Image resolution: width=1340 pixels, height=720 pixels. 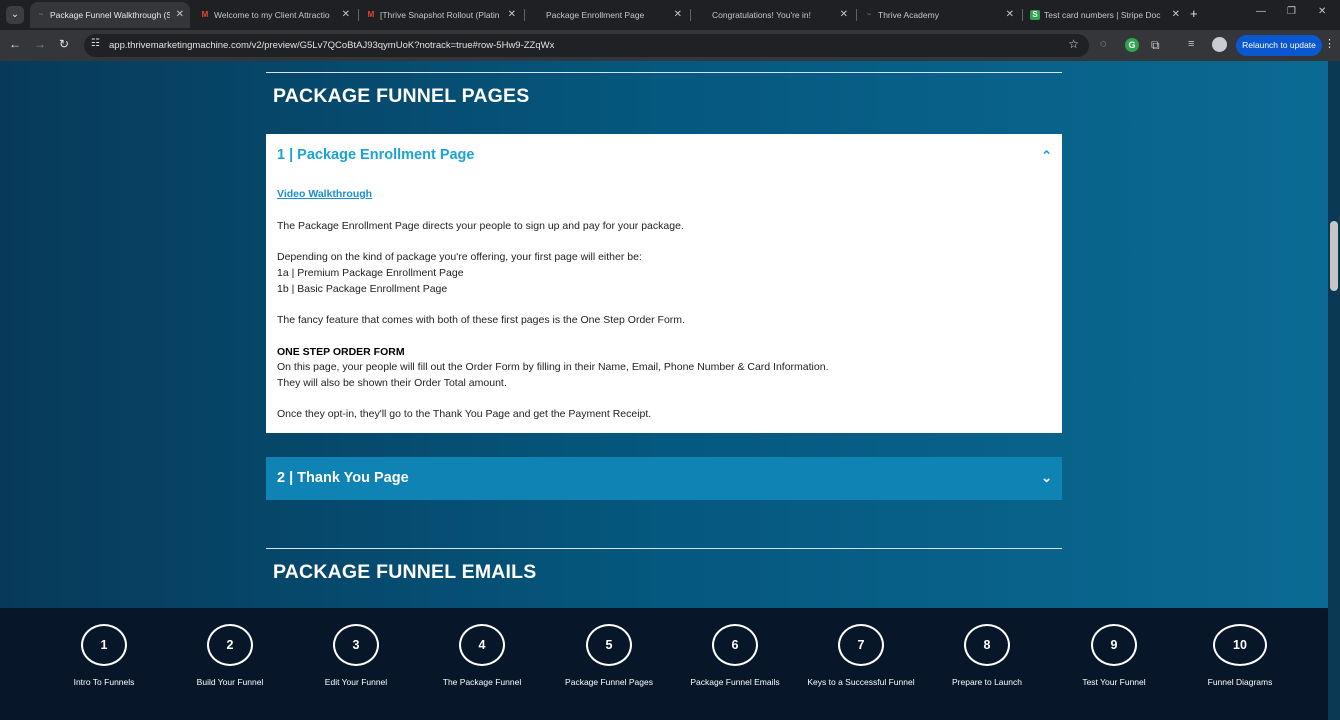 I want to click on step-number-circle: 4, so click(x=482, y=645).